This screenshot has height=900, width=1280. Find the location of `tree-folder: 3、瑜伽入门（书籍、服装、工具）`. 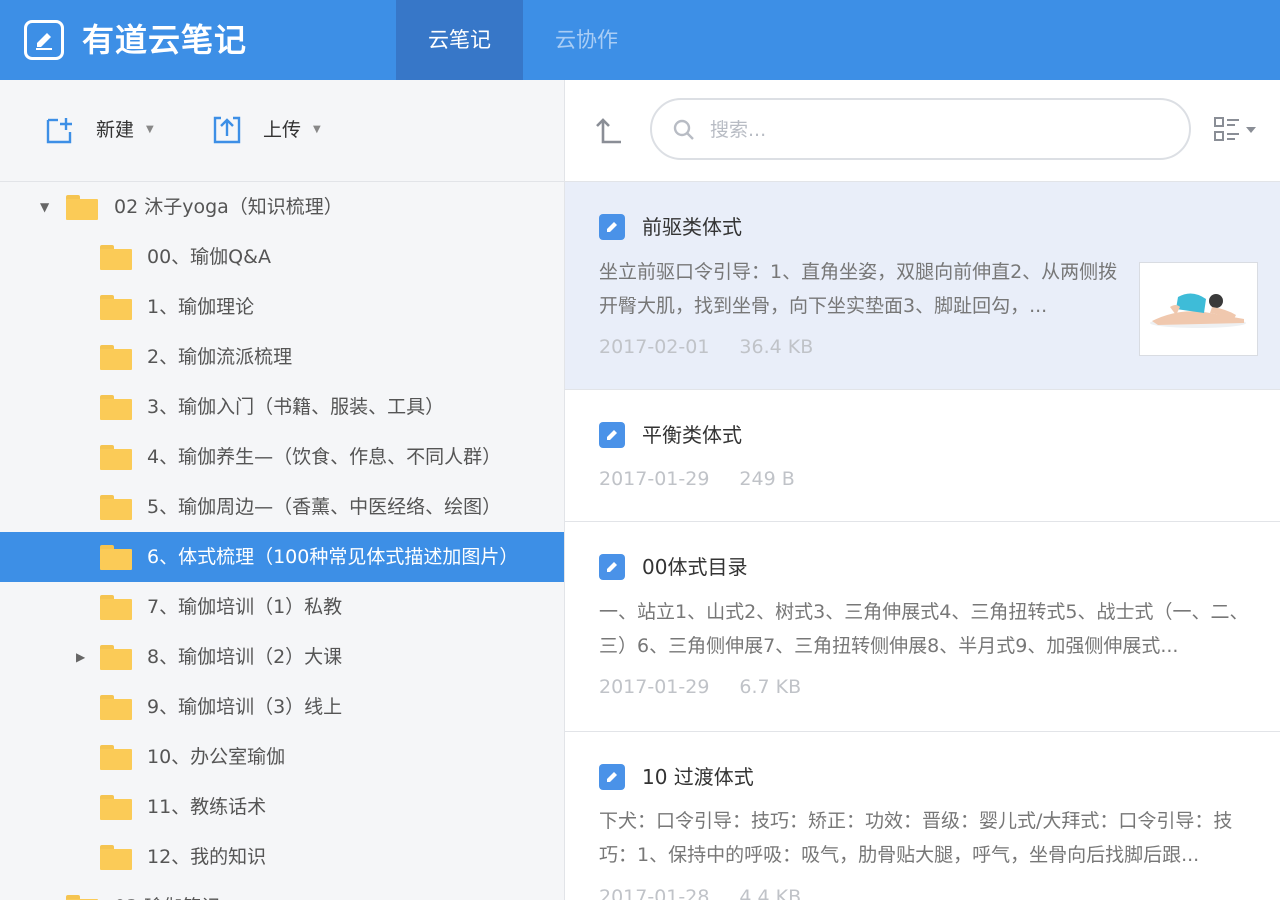

tree-folder: 3、瑜伽入门（书籍、服装、工具） is located at coordinates (282, 407).